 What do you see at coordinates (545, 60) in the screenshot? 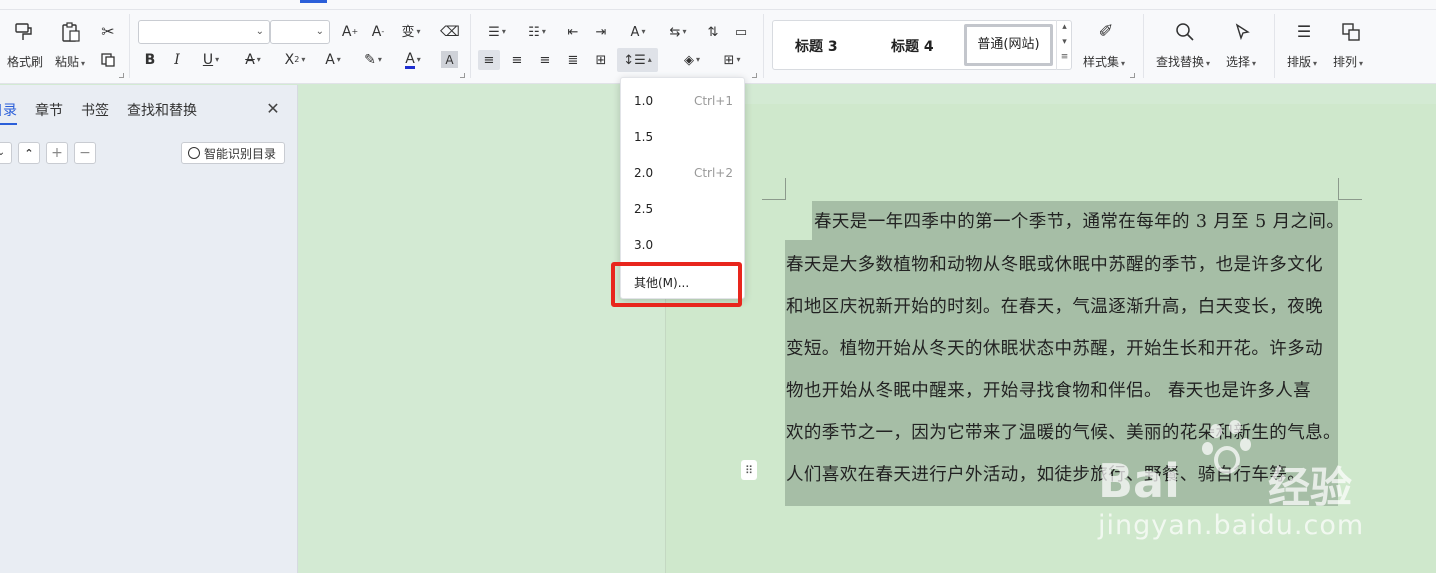
I see `align-right-icon: ≡` at bounding box center [545, 60].